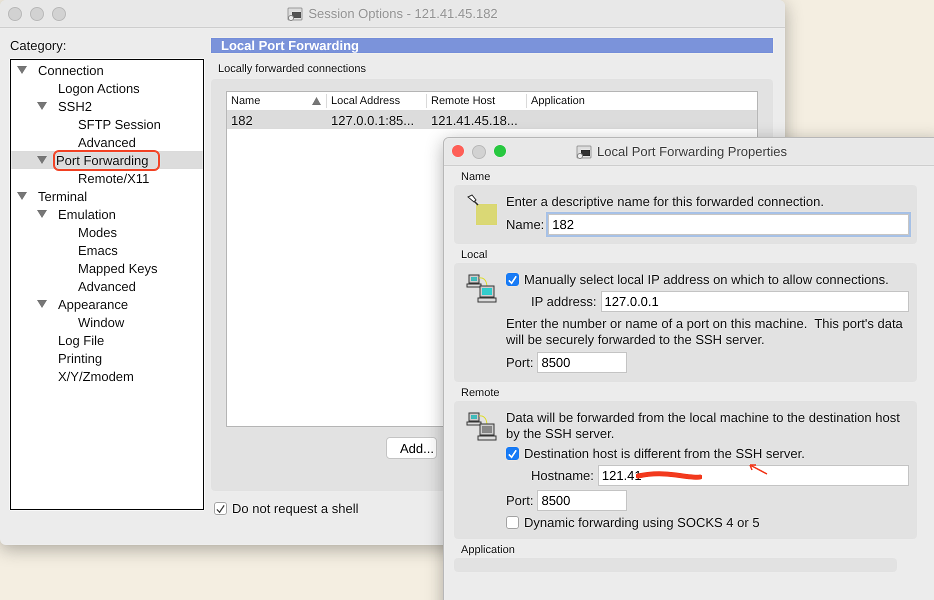 Image resolution: width=934 pixels, height=600 pixels. I want to click on tree-row: Appearance, so click(107, 304).